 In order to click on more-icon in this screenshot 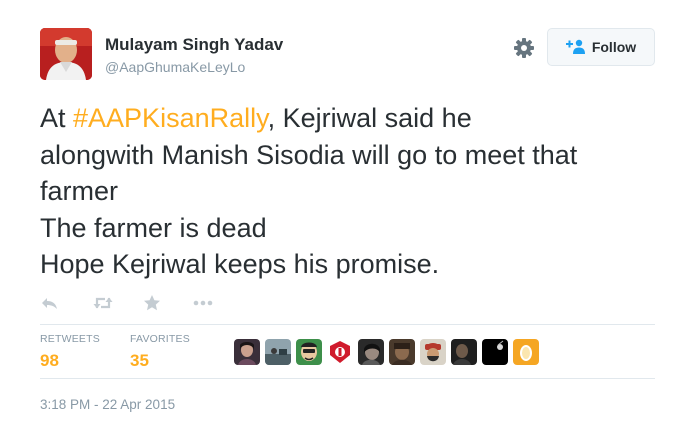, I will do `click(203, 303)`.